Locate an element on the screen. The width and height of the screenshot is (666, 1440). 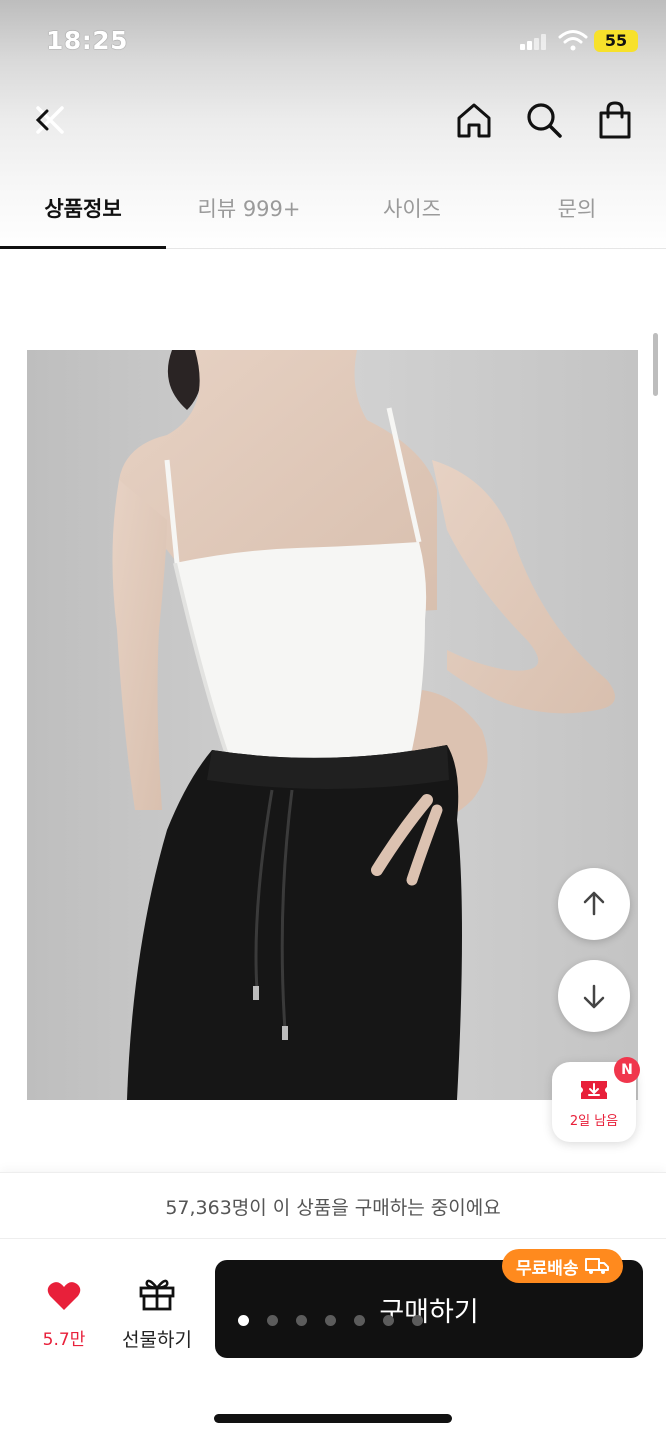
home-icon is located at coordinates (474, 120).